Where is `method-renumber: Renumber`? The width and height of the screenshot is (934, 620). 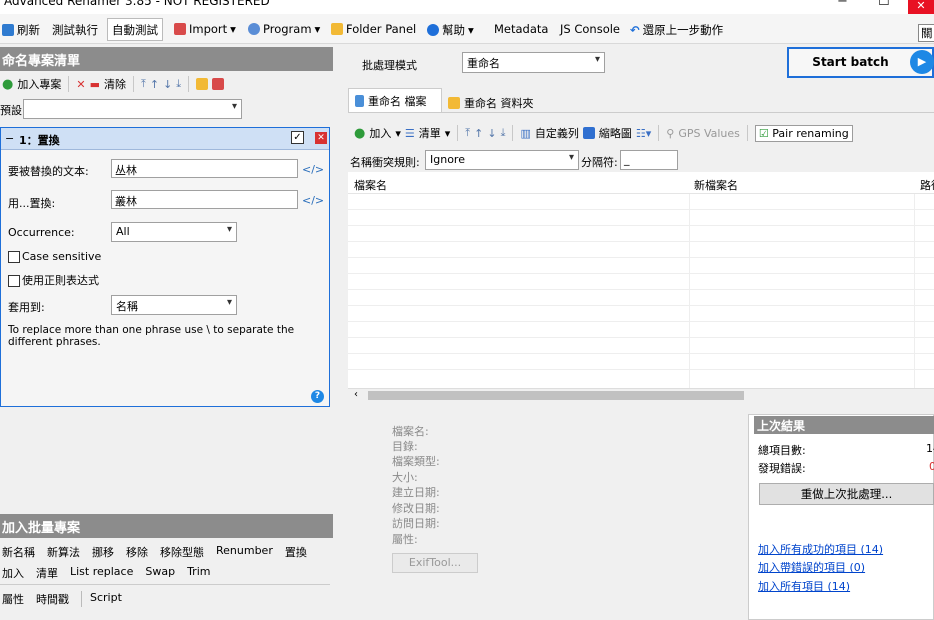
method-renumber: Renumber is located at coordinates (244, 552).